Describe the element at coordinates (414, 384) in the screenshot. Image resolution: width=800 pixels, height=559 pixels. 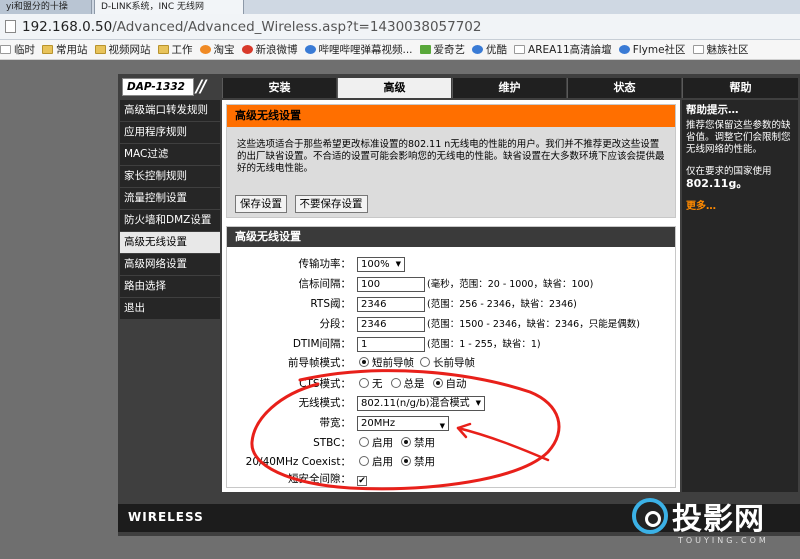
I see `cts-always-label: 总是` at that location.